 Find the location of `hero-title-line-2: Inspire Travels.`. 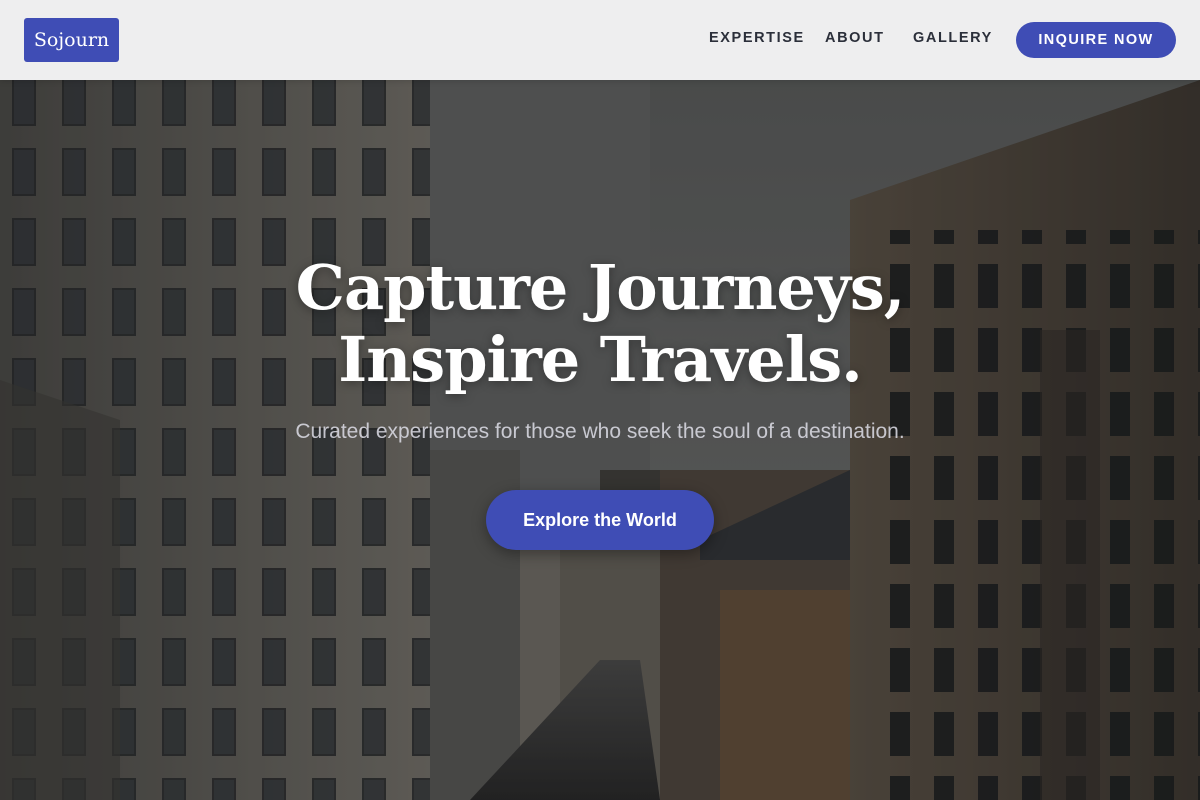

hero-title-line-2: Inspire Travels. is located at coordinates (600, 359).